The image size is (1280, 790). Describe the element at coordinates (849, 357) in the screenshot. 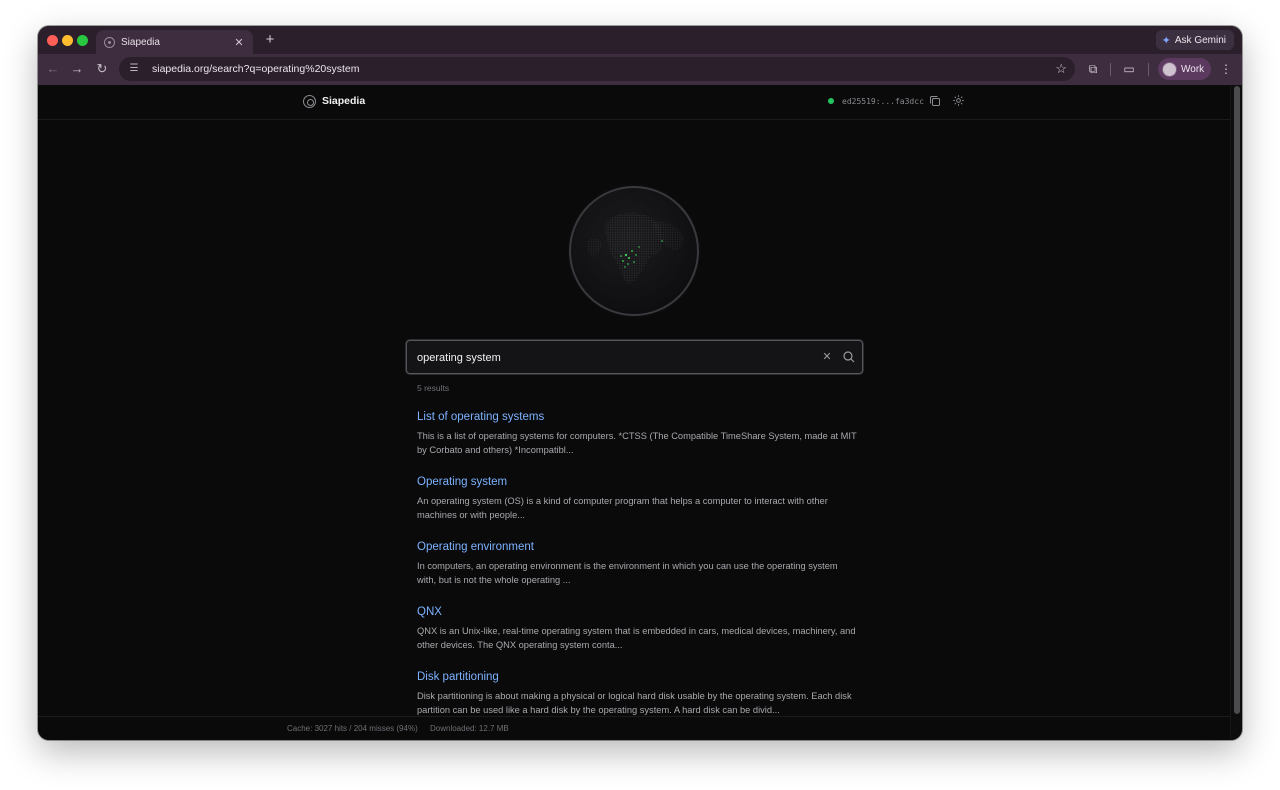

I see `search-icon` at that location.